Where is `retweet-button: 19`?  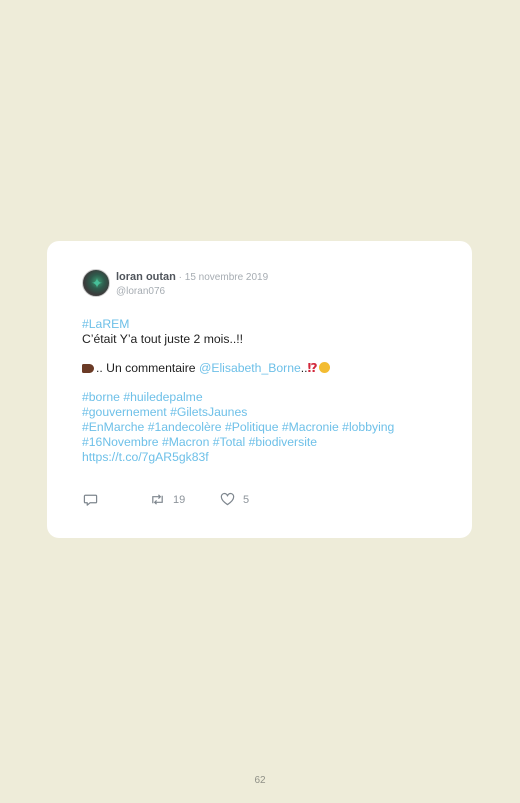 retweet-button: 19 is located at coordinates (167, 499).